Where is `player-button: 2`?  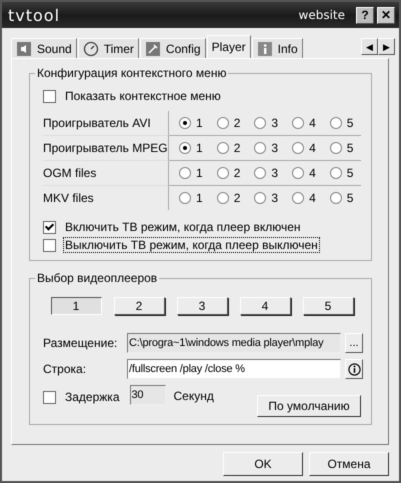 player-button: 2 is located at coordinates (139, 306).